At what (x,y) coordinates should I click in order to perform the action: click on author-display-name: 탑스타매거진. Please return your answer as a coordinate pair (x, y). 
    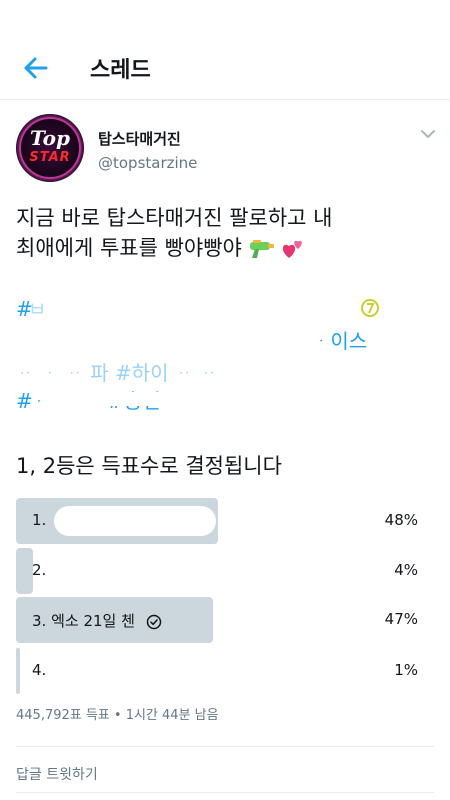
    Looking at the image, I should click on (139, 138).